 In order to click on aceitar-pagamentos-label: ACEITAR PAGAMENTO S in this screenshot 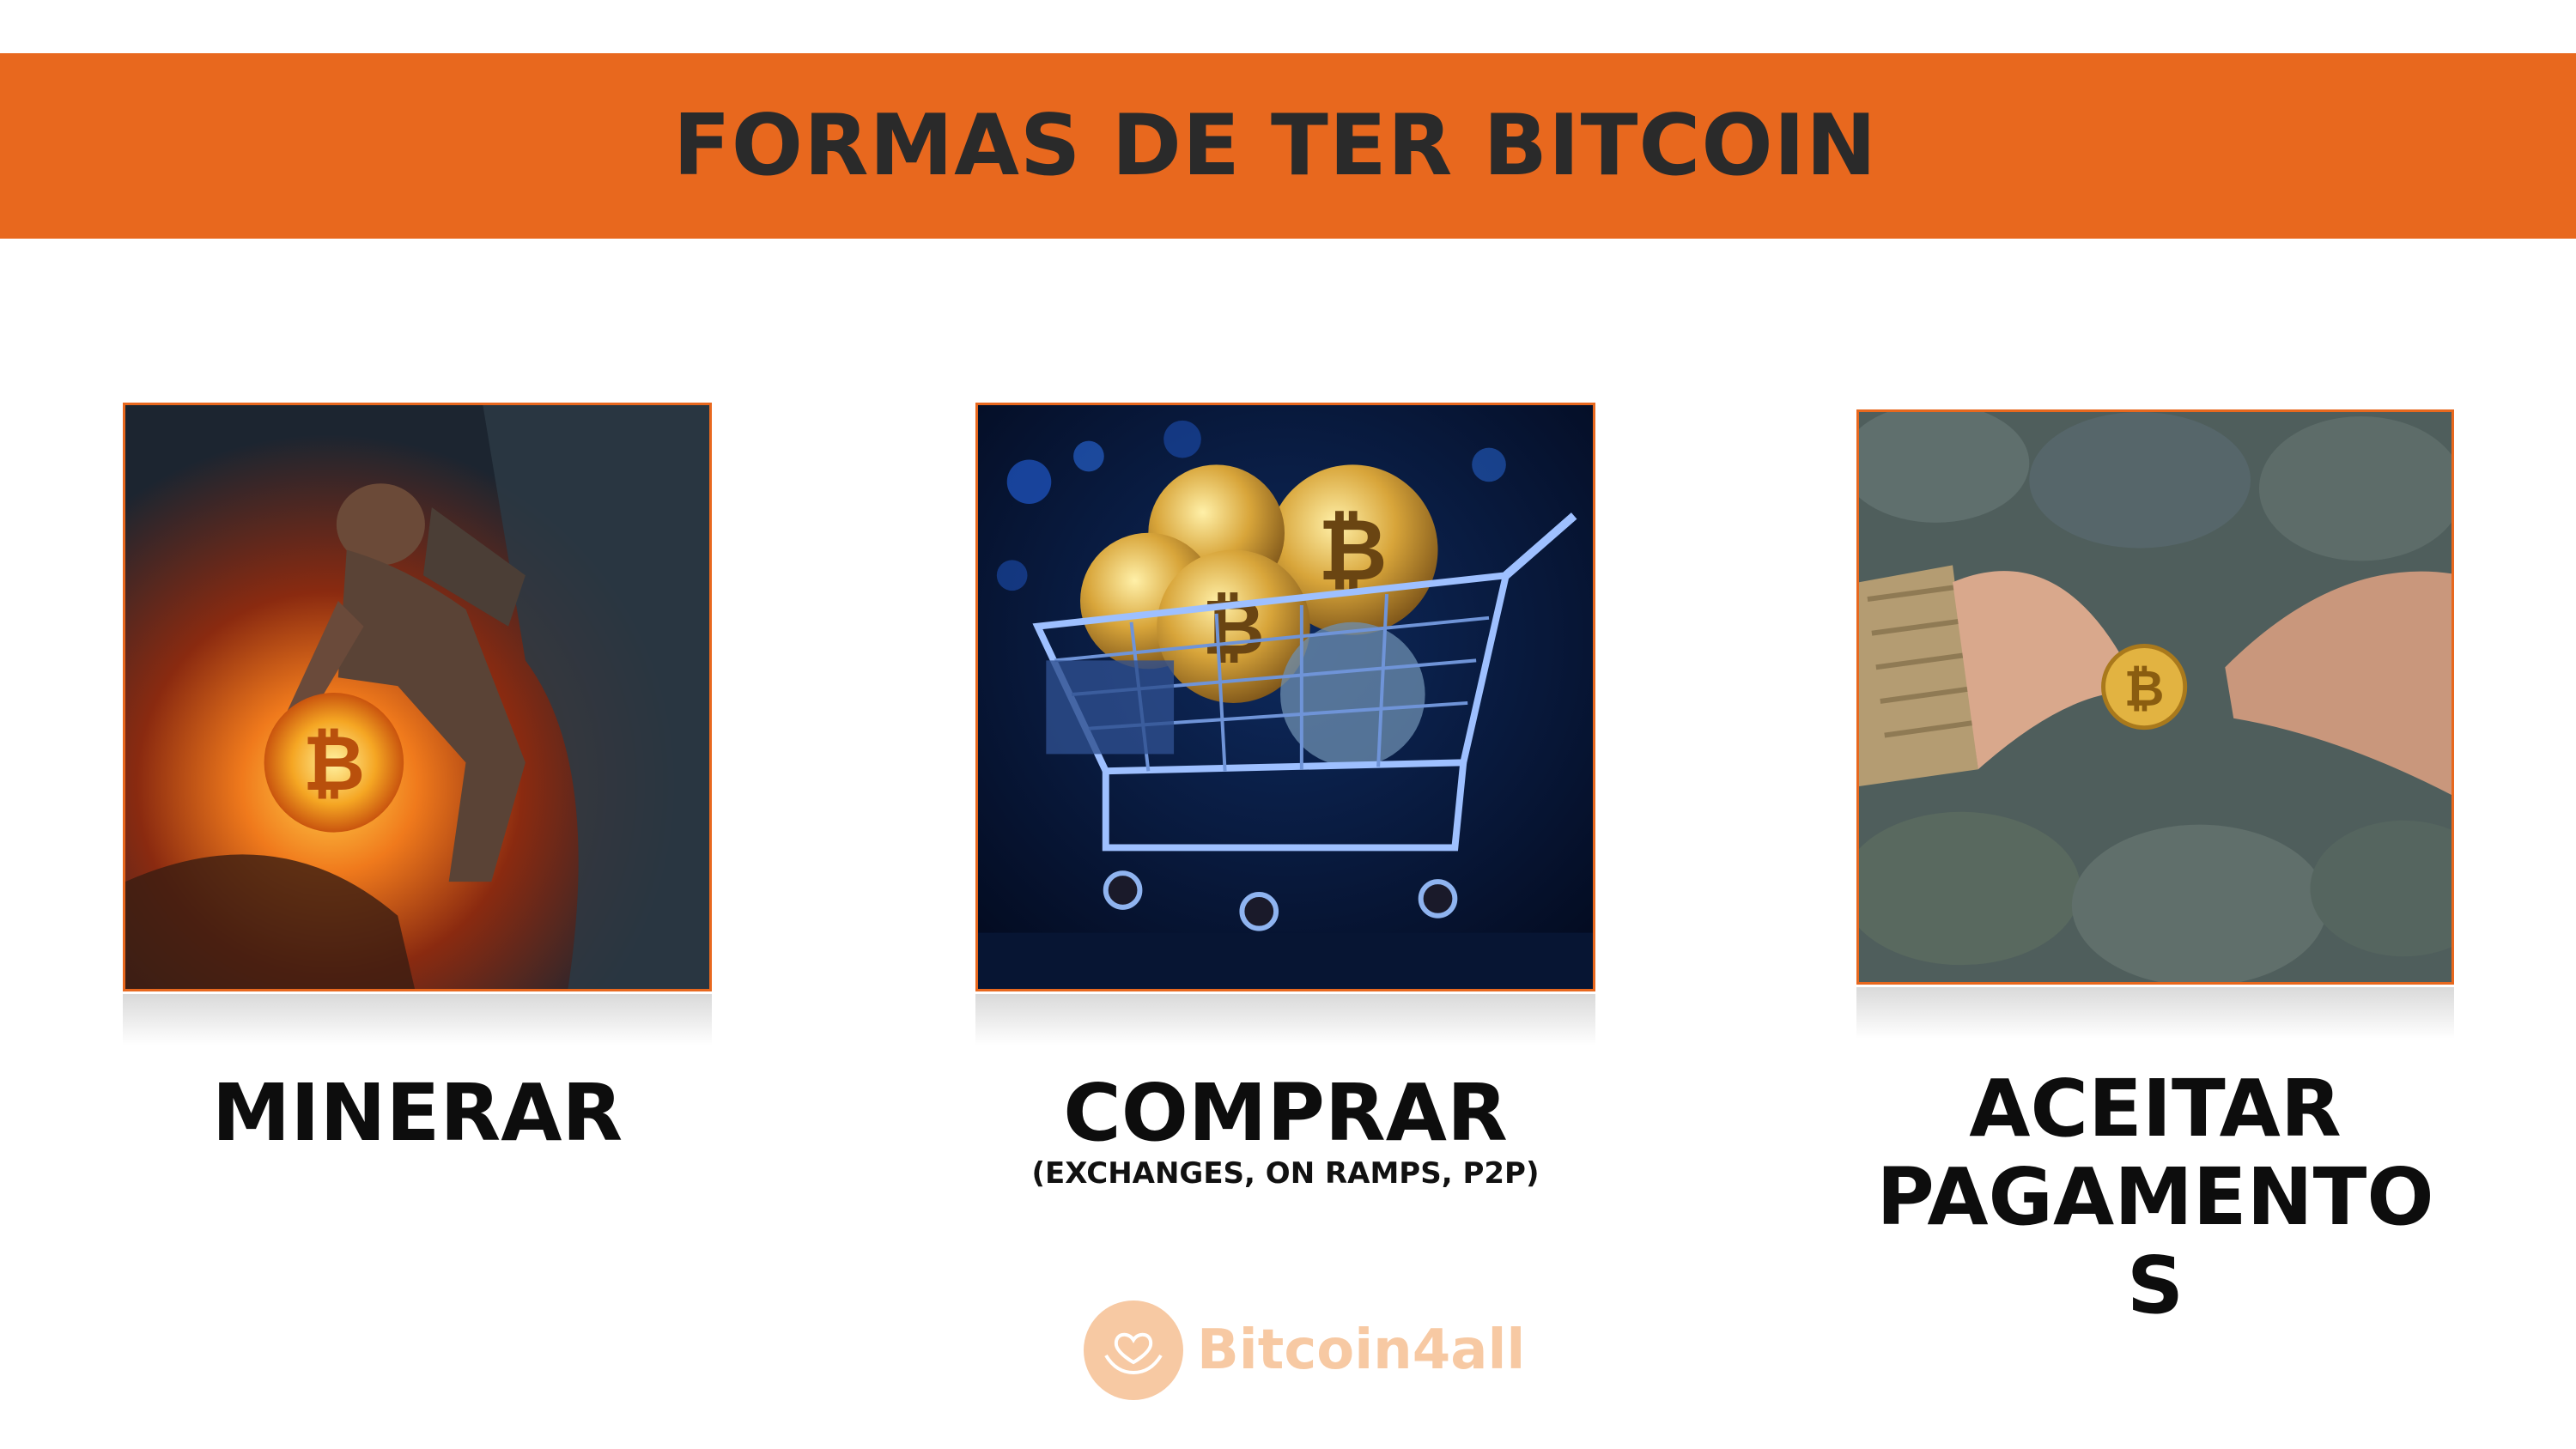, I will do `click(2155, 1197)`.